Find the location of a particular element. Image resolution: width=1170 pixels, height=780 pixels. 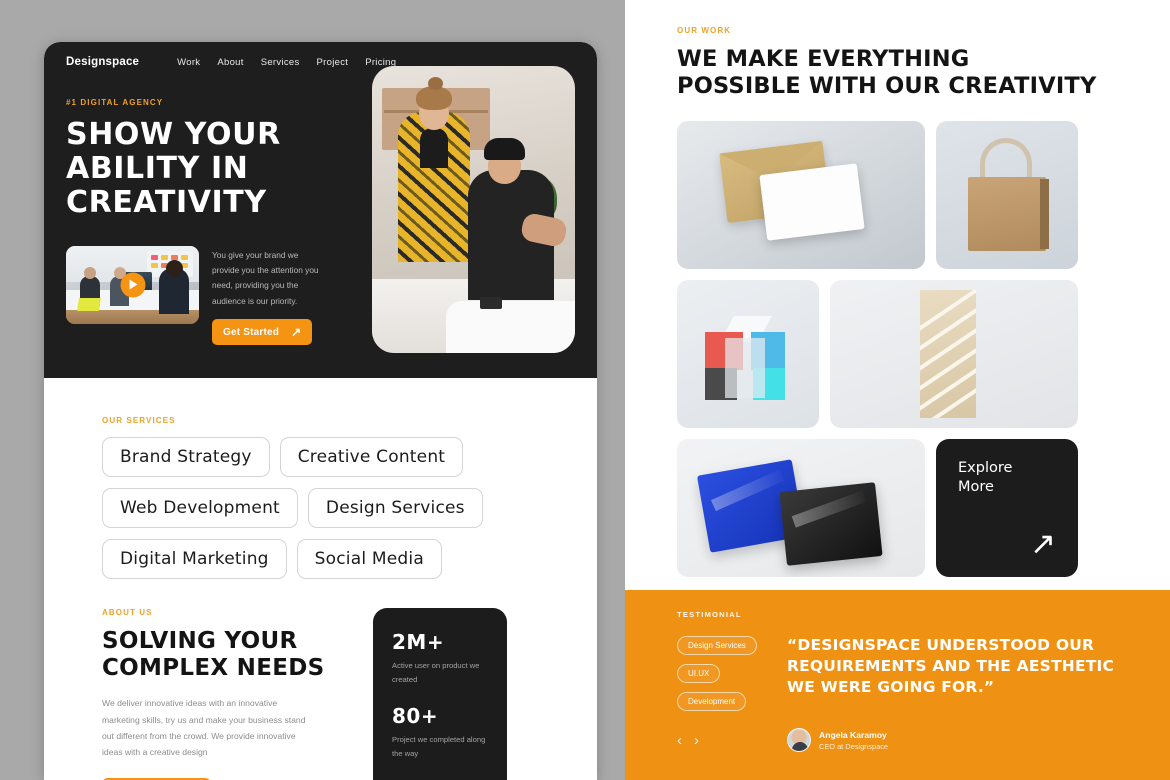

about-title: SOLVING YOUR COMPLEX NEEDS is located at coordinates (226, 655).